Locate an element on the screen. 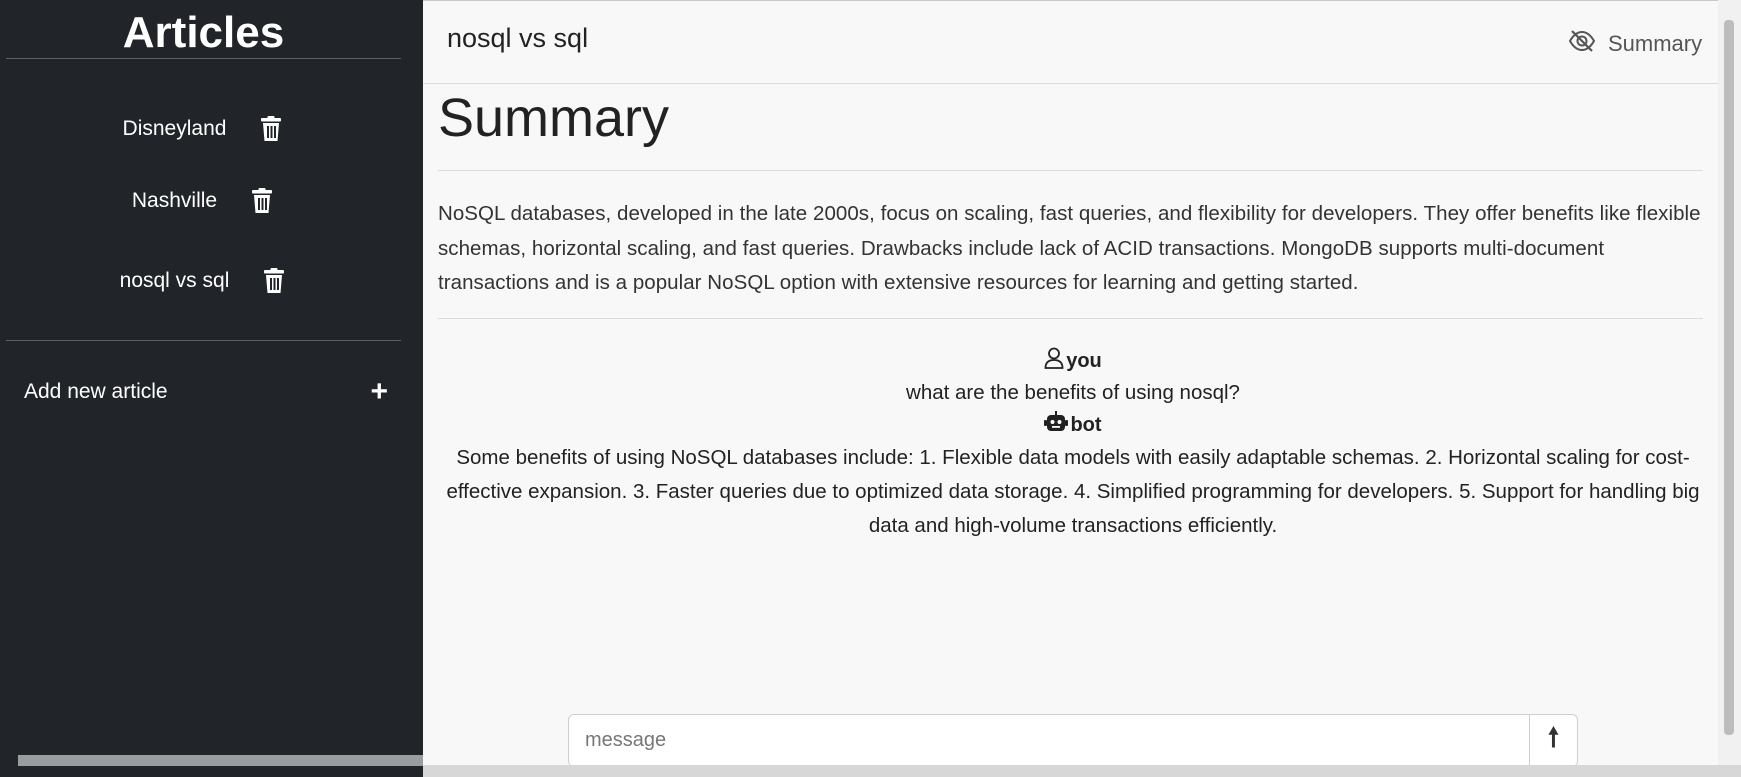 The image size is (1741, 777). scrollbar-thumb is located at coordinates (1729, 377).